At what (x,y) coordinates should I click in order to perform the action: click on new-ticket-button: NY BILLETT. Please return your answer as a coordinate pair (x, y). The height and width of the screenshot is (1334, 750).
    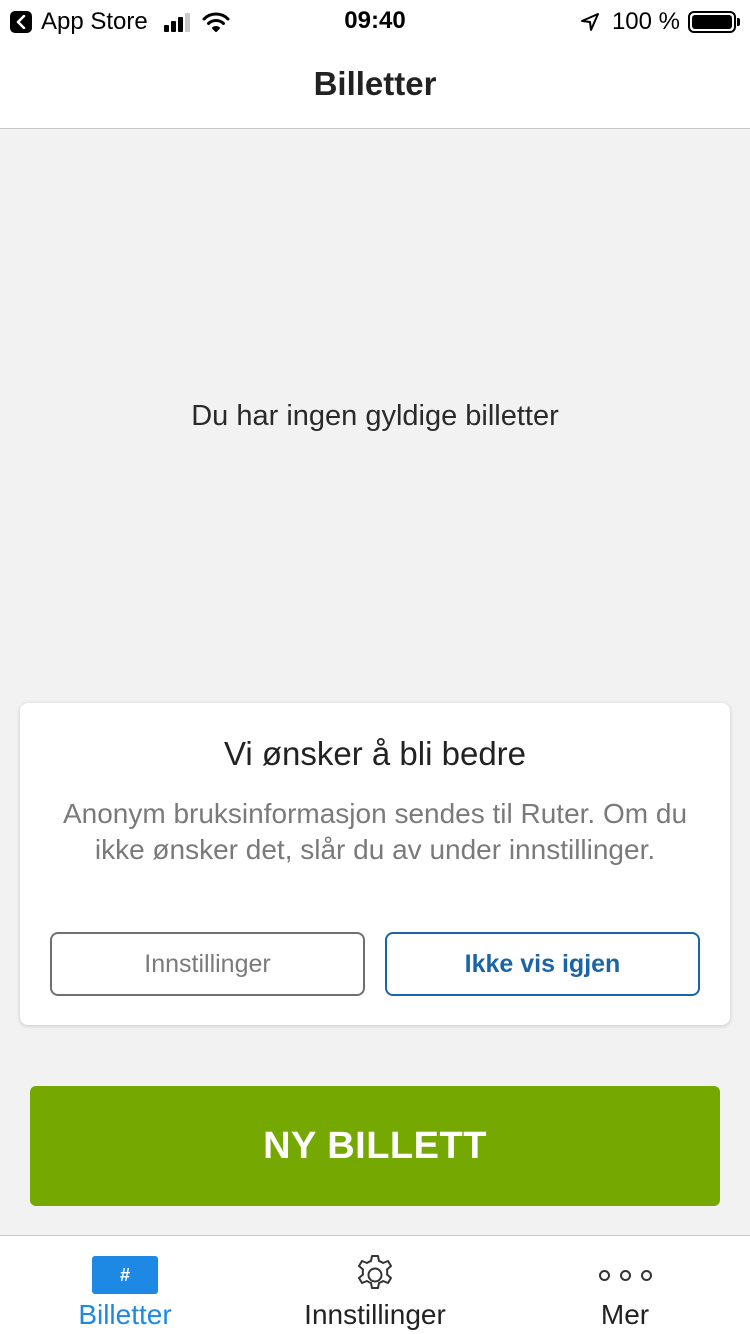
    Looking at the image, I should click on (375, 1146).